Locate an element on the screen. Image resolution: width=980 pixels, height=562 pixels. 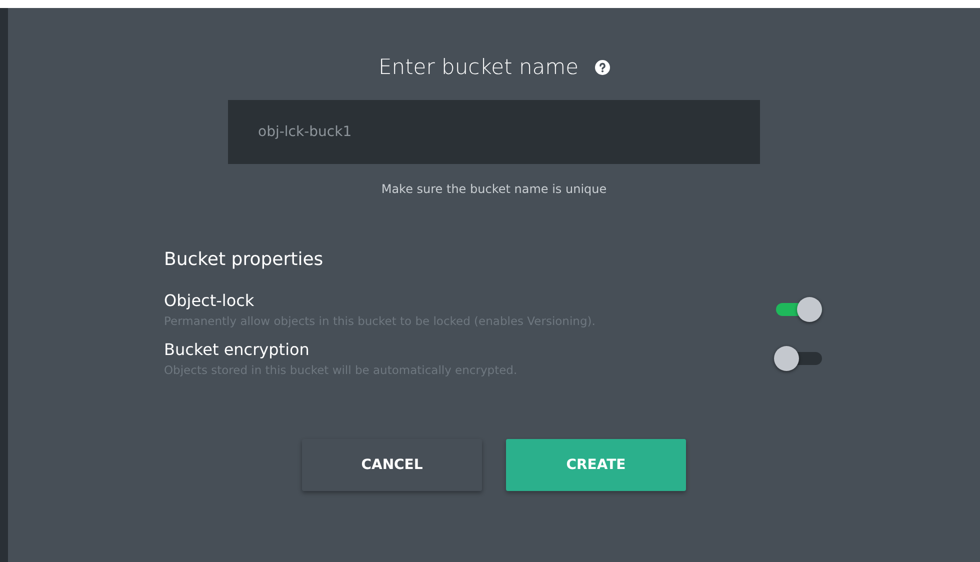
option-label: Bucket encryption is located at coordinates (237, 349).